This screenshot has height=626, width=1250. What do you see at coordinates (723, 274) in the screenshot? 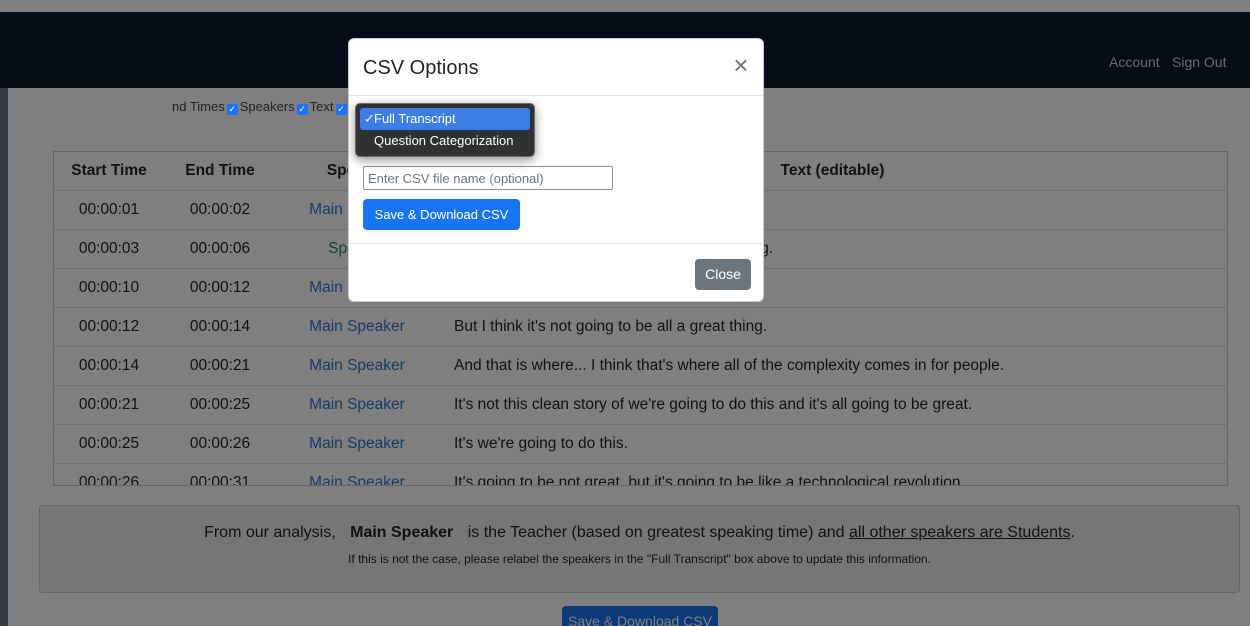
I see `close-button: Close` at bounding box center [723, 274].